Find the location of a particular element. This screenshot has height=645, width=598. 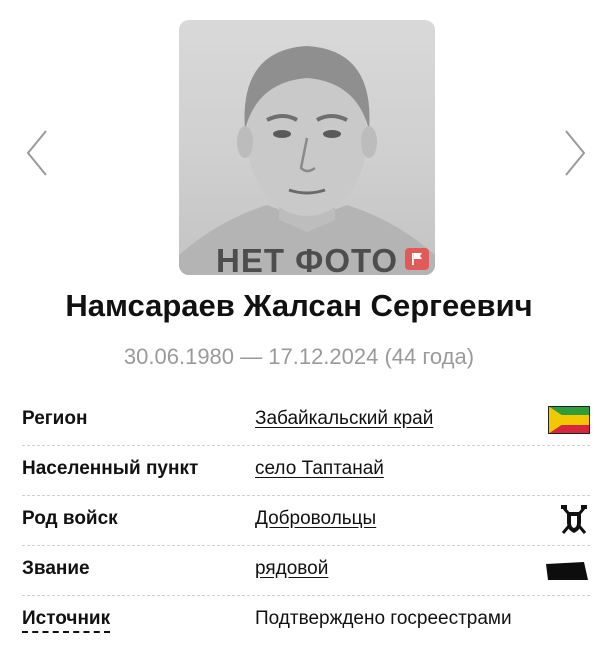

person-name: Намсараев Жалсан Сергеевич is located at coordinates (299, 305).